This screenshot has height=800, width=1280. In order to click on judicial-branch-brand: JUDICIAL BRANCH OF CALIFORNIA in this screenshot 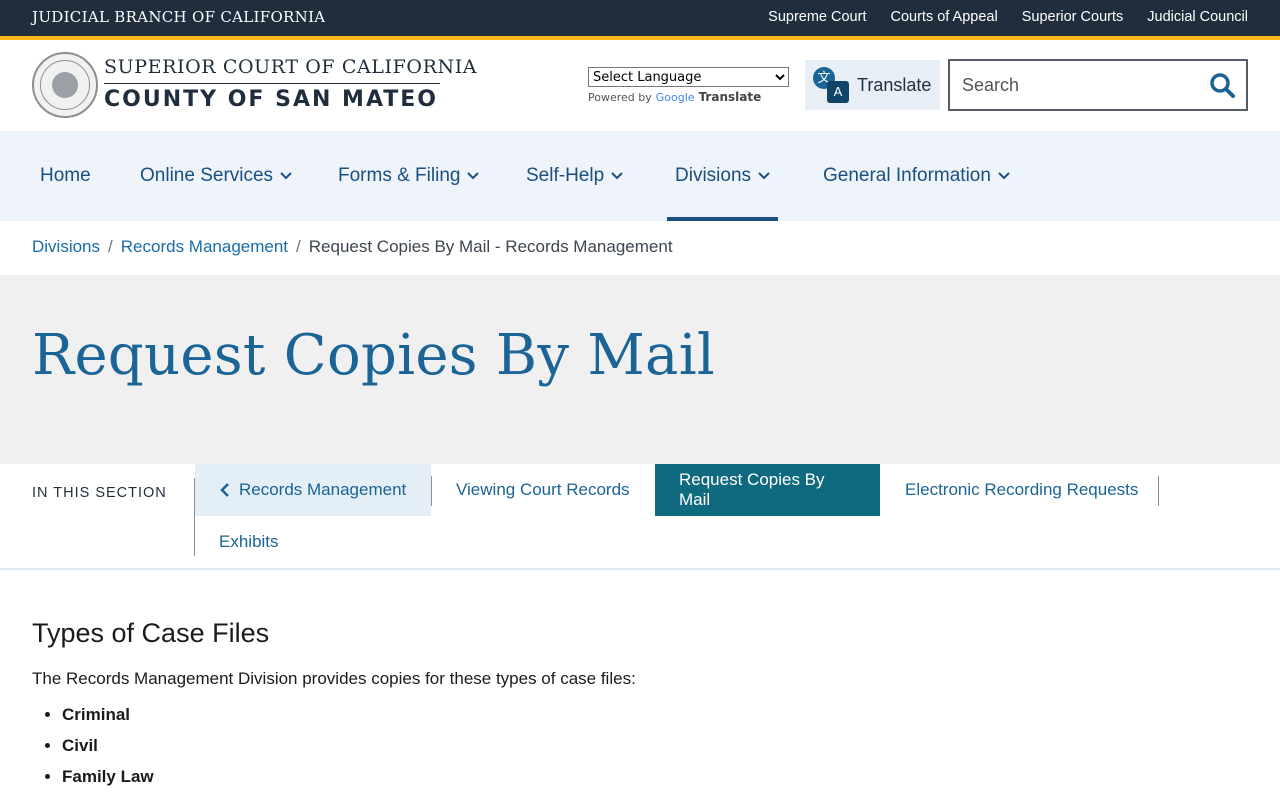, I will do `click(178, 17)`.